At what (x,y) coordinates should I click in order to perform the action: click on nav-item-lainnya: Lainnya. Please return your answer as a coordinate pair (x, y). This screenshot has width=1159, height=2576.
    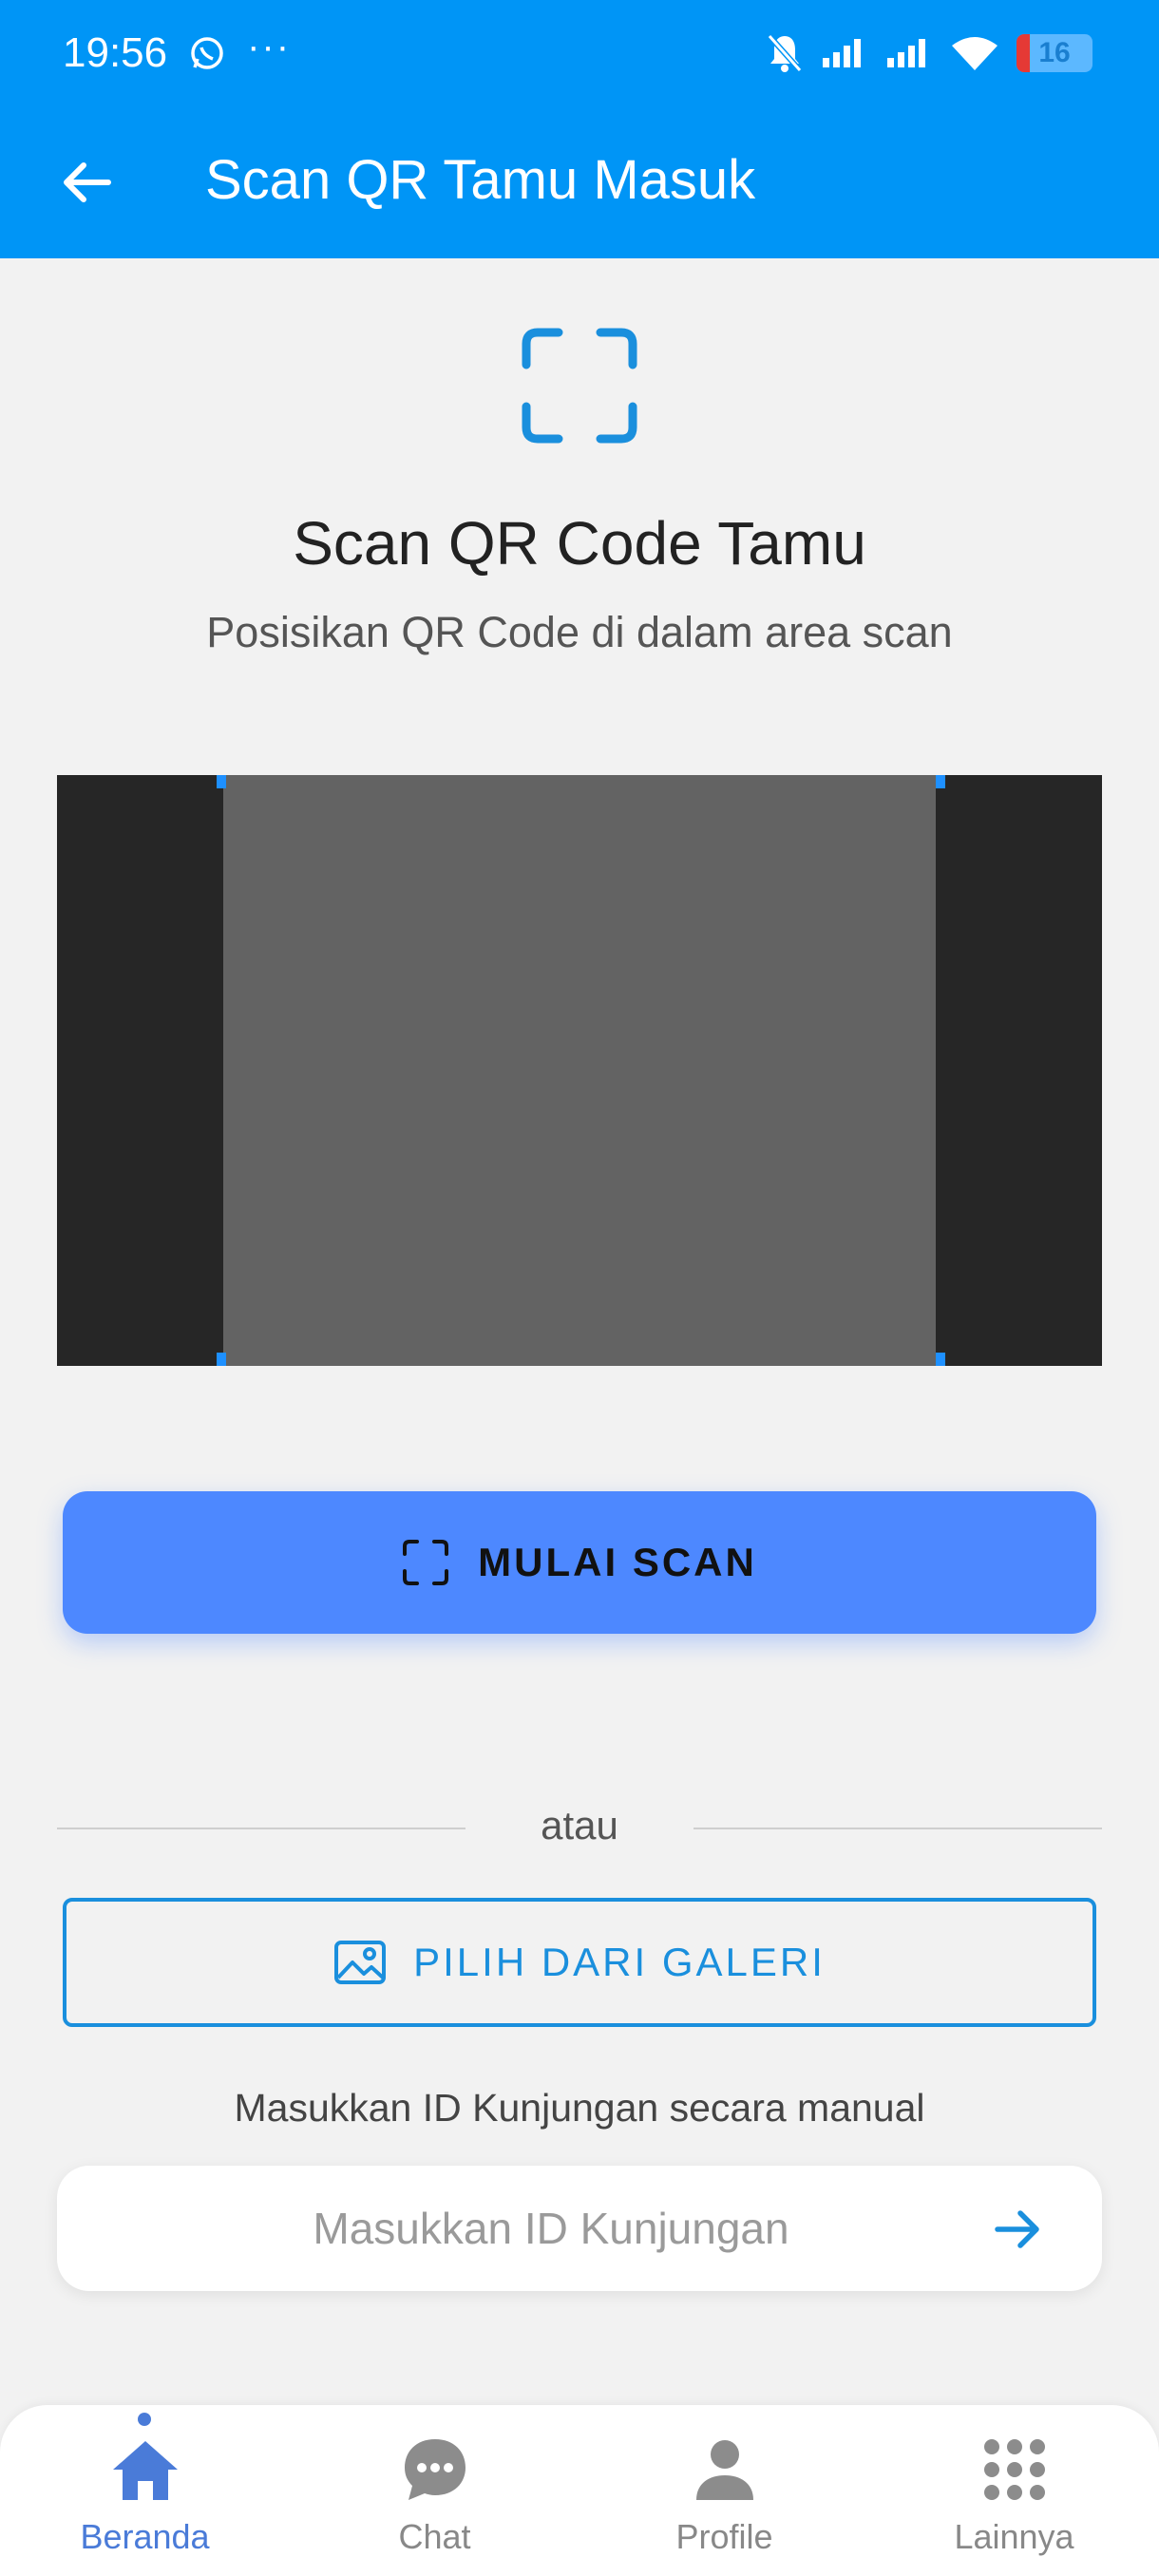
    Looking at the image, I should click on (1014, 2490).